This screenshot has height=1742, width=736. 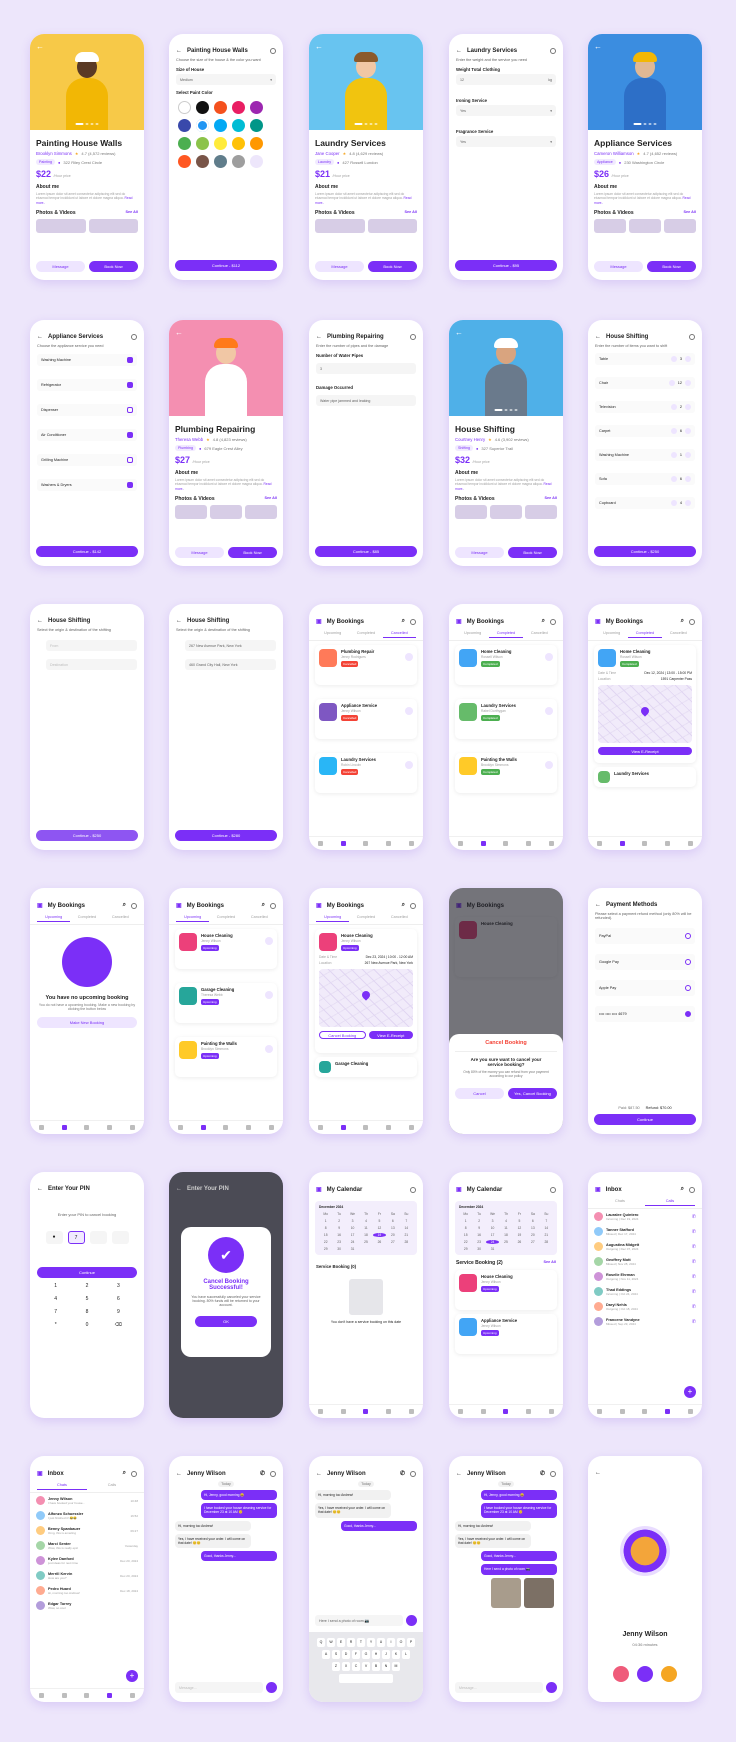 I want to click on calendar-day: 17, so click(x=352, y=1235).